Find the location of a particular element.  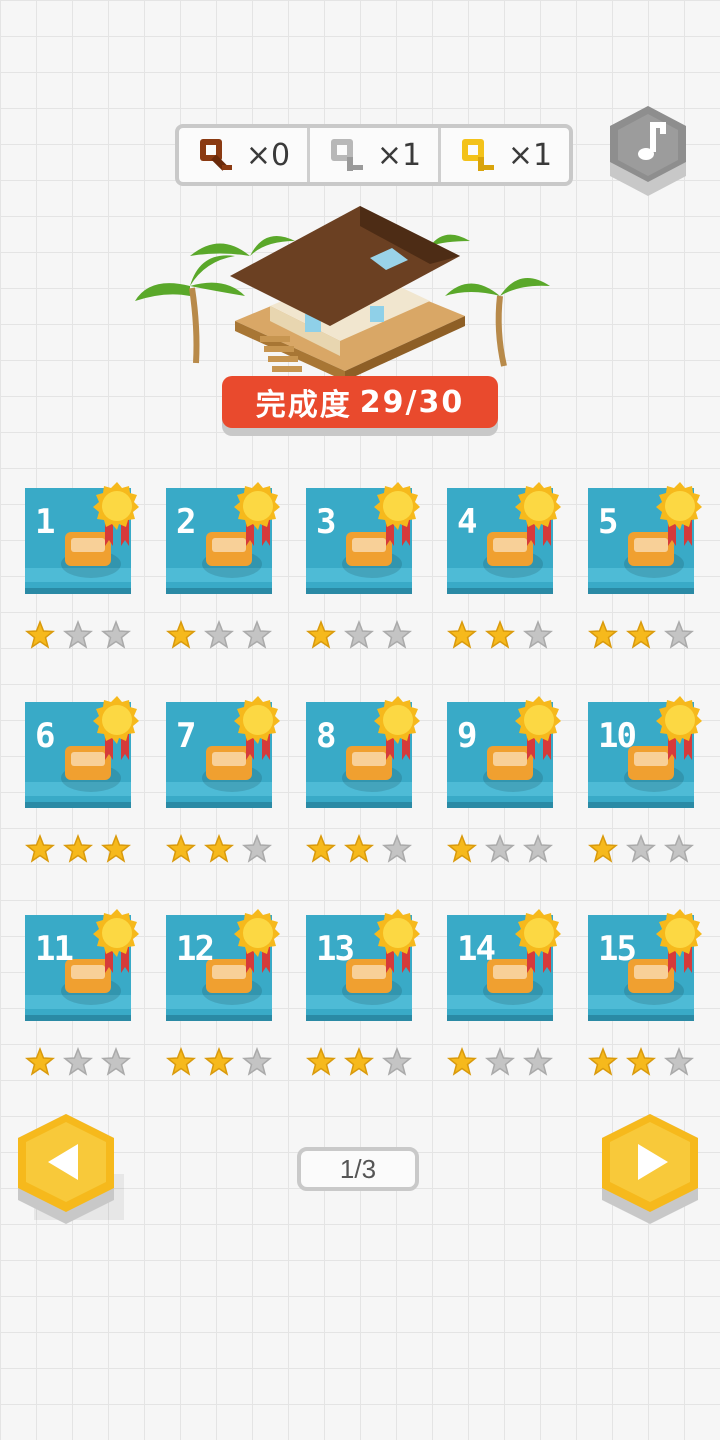

level-number: 12 is located at coordinates (195, 949).